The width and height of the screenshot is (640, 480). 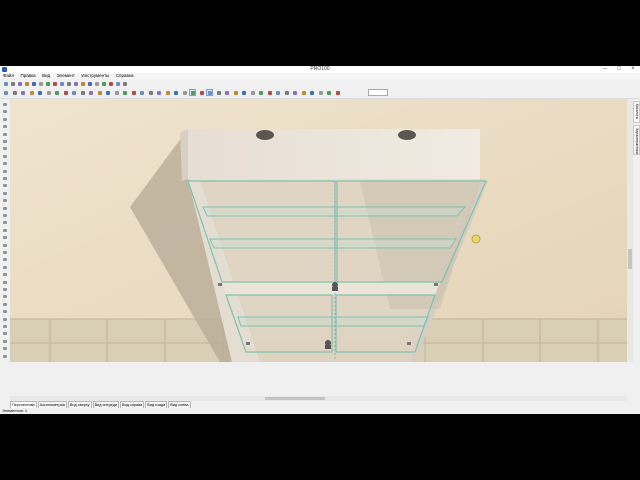 I want to click on selection-handle, so click(x=476, y=239).